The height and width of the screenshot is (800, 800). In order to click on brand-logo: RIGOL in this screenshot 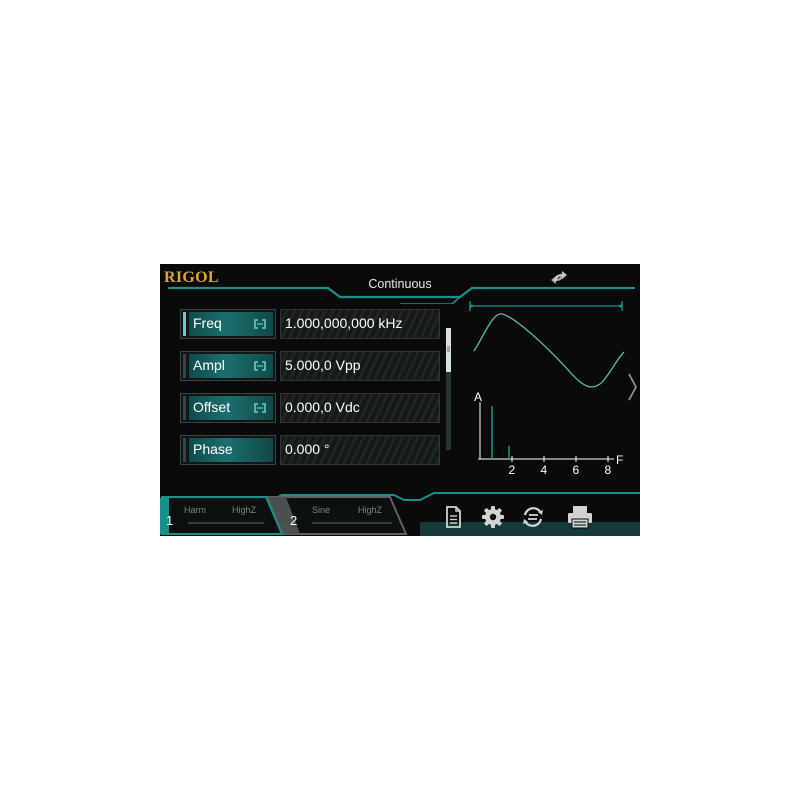, I will do `click(191, 277)`.